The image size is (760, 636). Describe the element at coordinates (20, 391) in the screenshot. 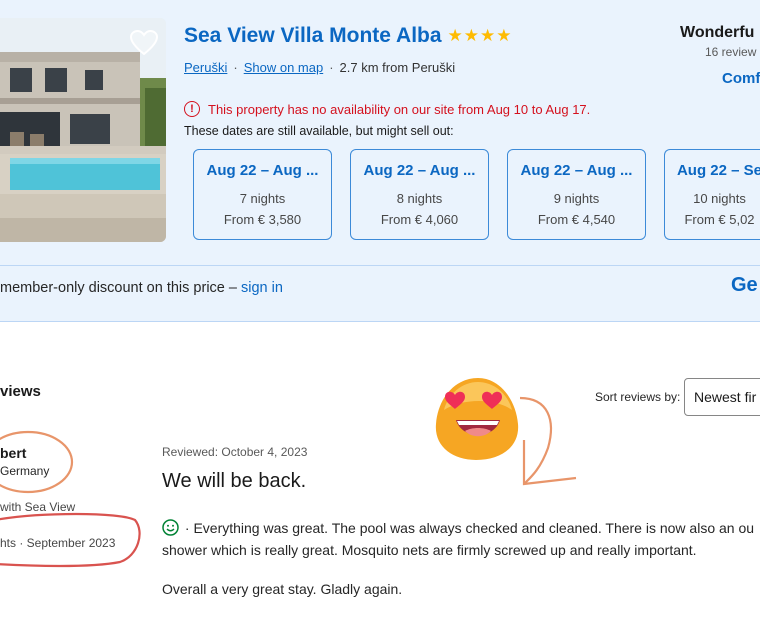

I see `reviews-heading: views` at that location.